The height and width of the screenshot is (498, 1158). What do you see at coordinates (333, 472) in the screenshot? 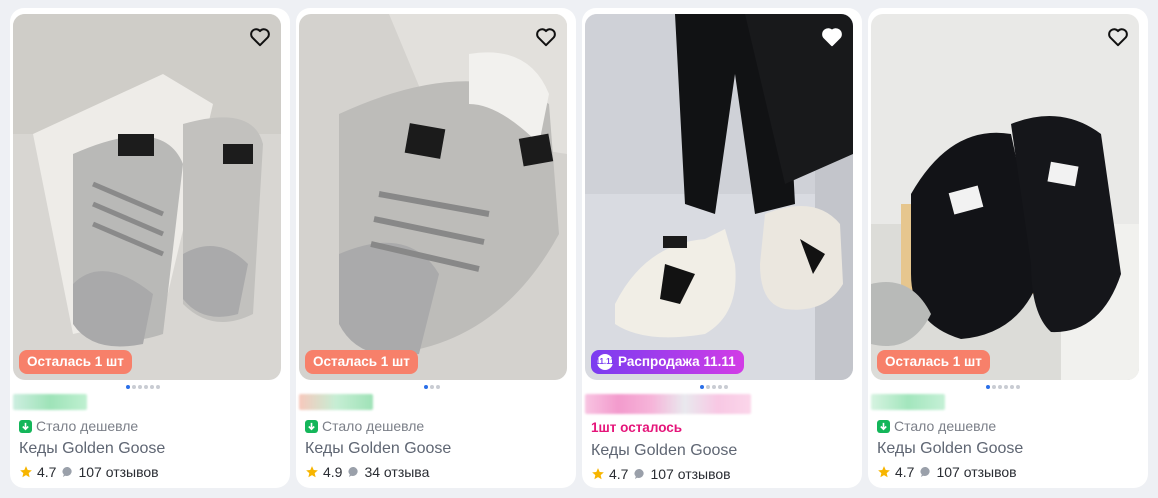
I see `rating-value: 4.9` at bounding box center [333, 472].